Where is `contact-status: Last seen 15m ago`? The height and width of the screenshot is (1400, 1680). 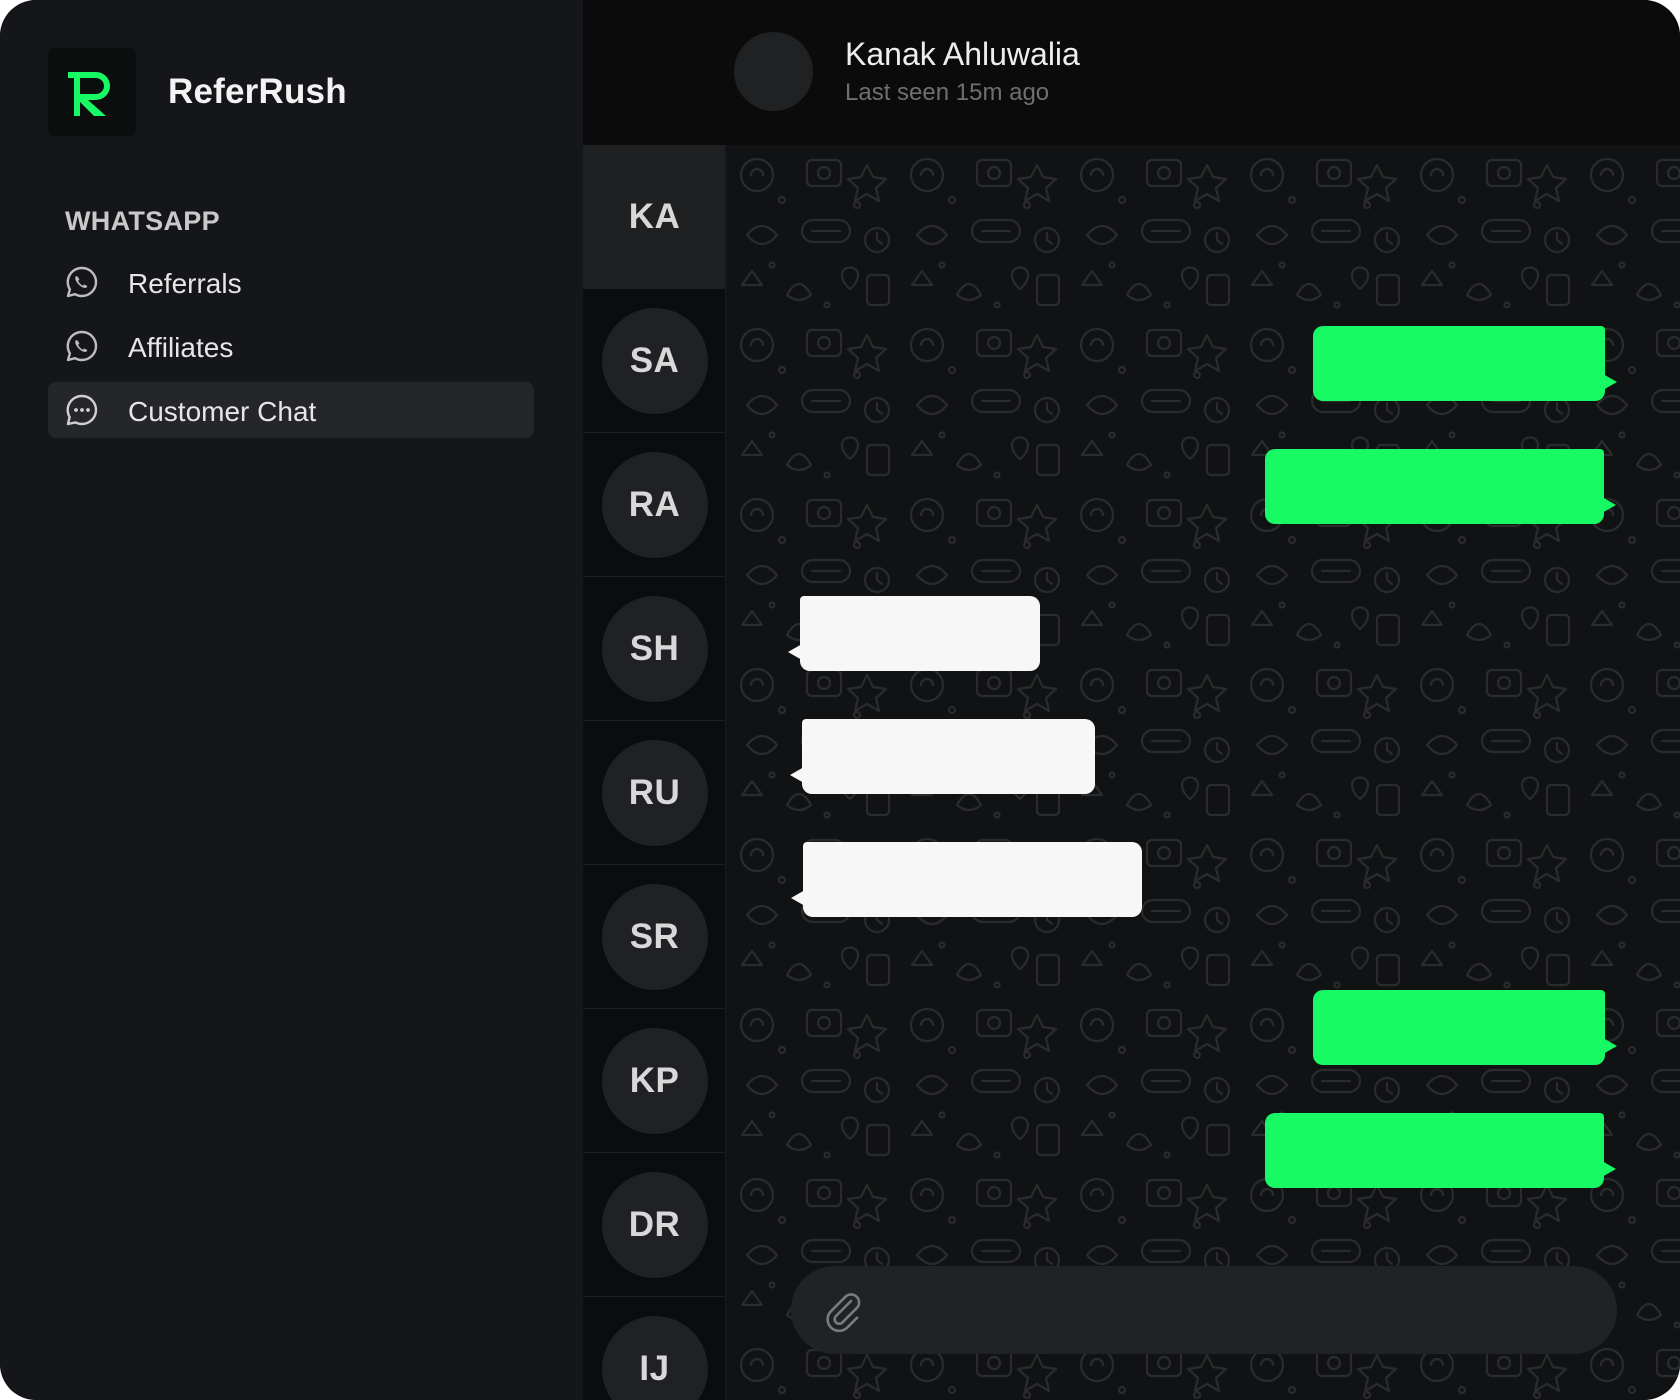
contact-status: Last seen 15m ago is located at coordinates (947, 92).